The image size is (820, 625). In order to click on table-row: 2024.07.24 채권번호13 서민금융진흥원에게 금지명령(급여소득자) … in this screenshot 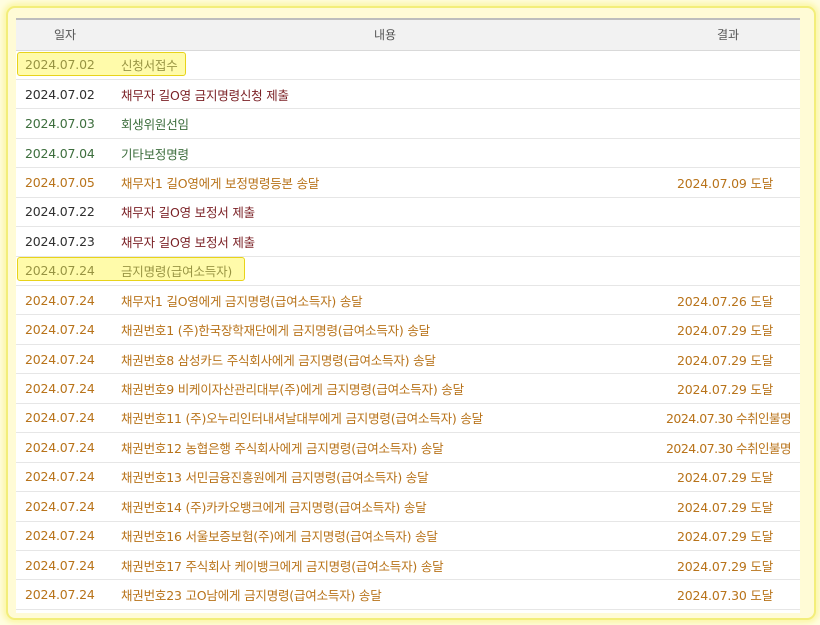, I will do `click(408, 477)`.